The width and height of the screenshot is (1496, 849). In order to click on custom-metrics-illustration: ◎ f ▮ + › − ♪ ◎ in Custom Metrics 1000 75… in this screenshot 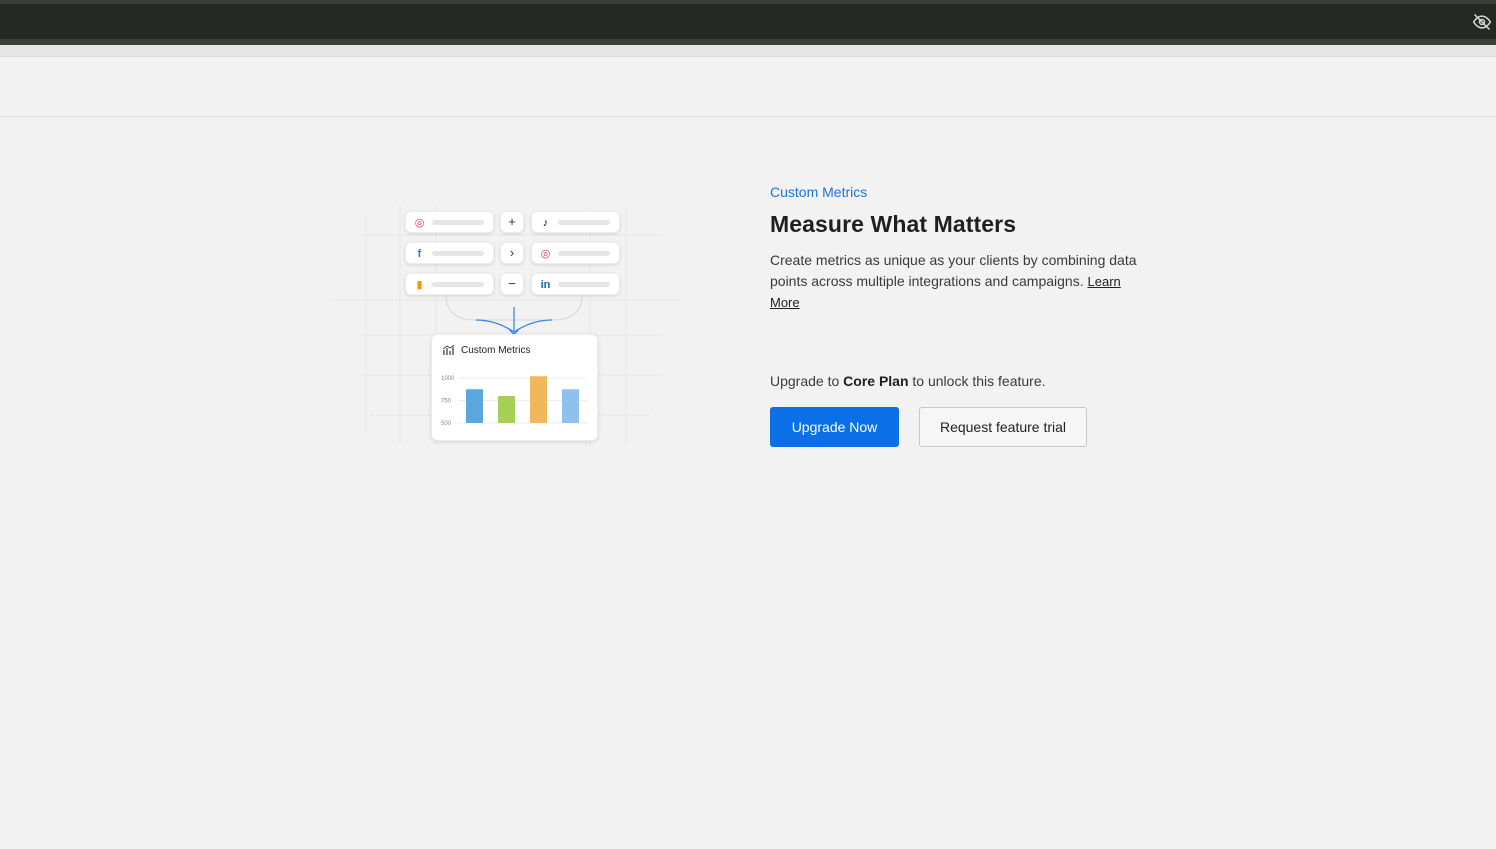, I will do `click(506, 325)`.